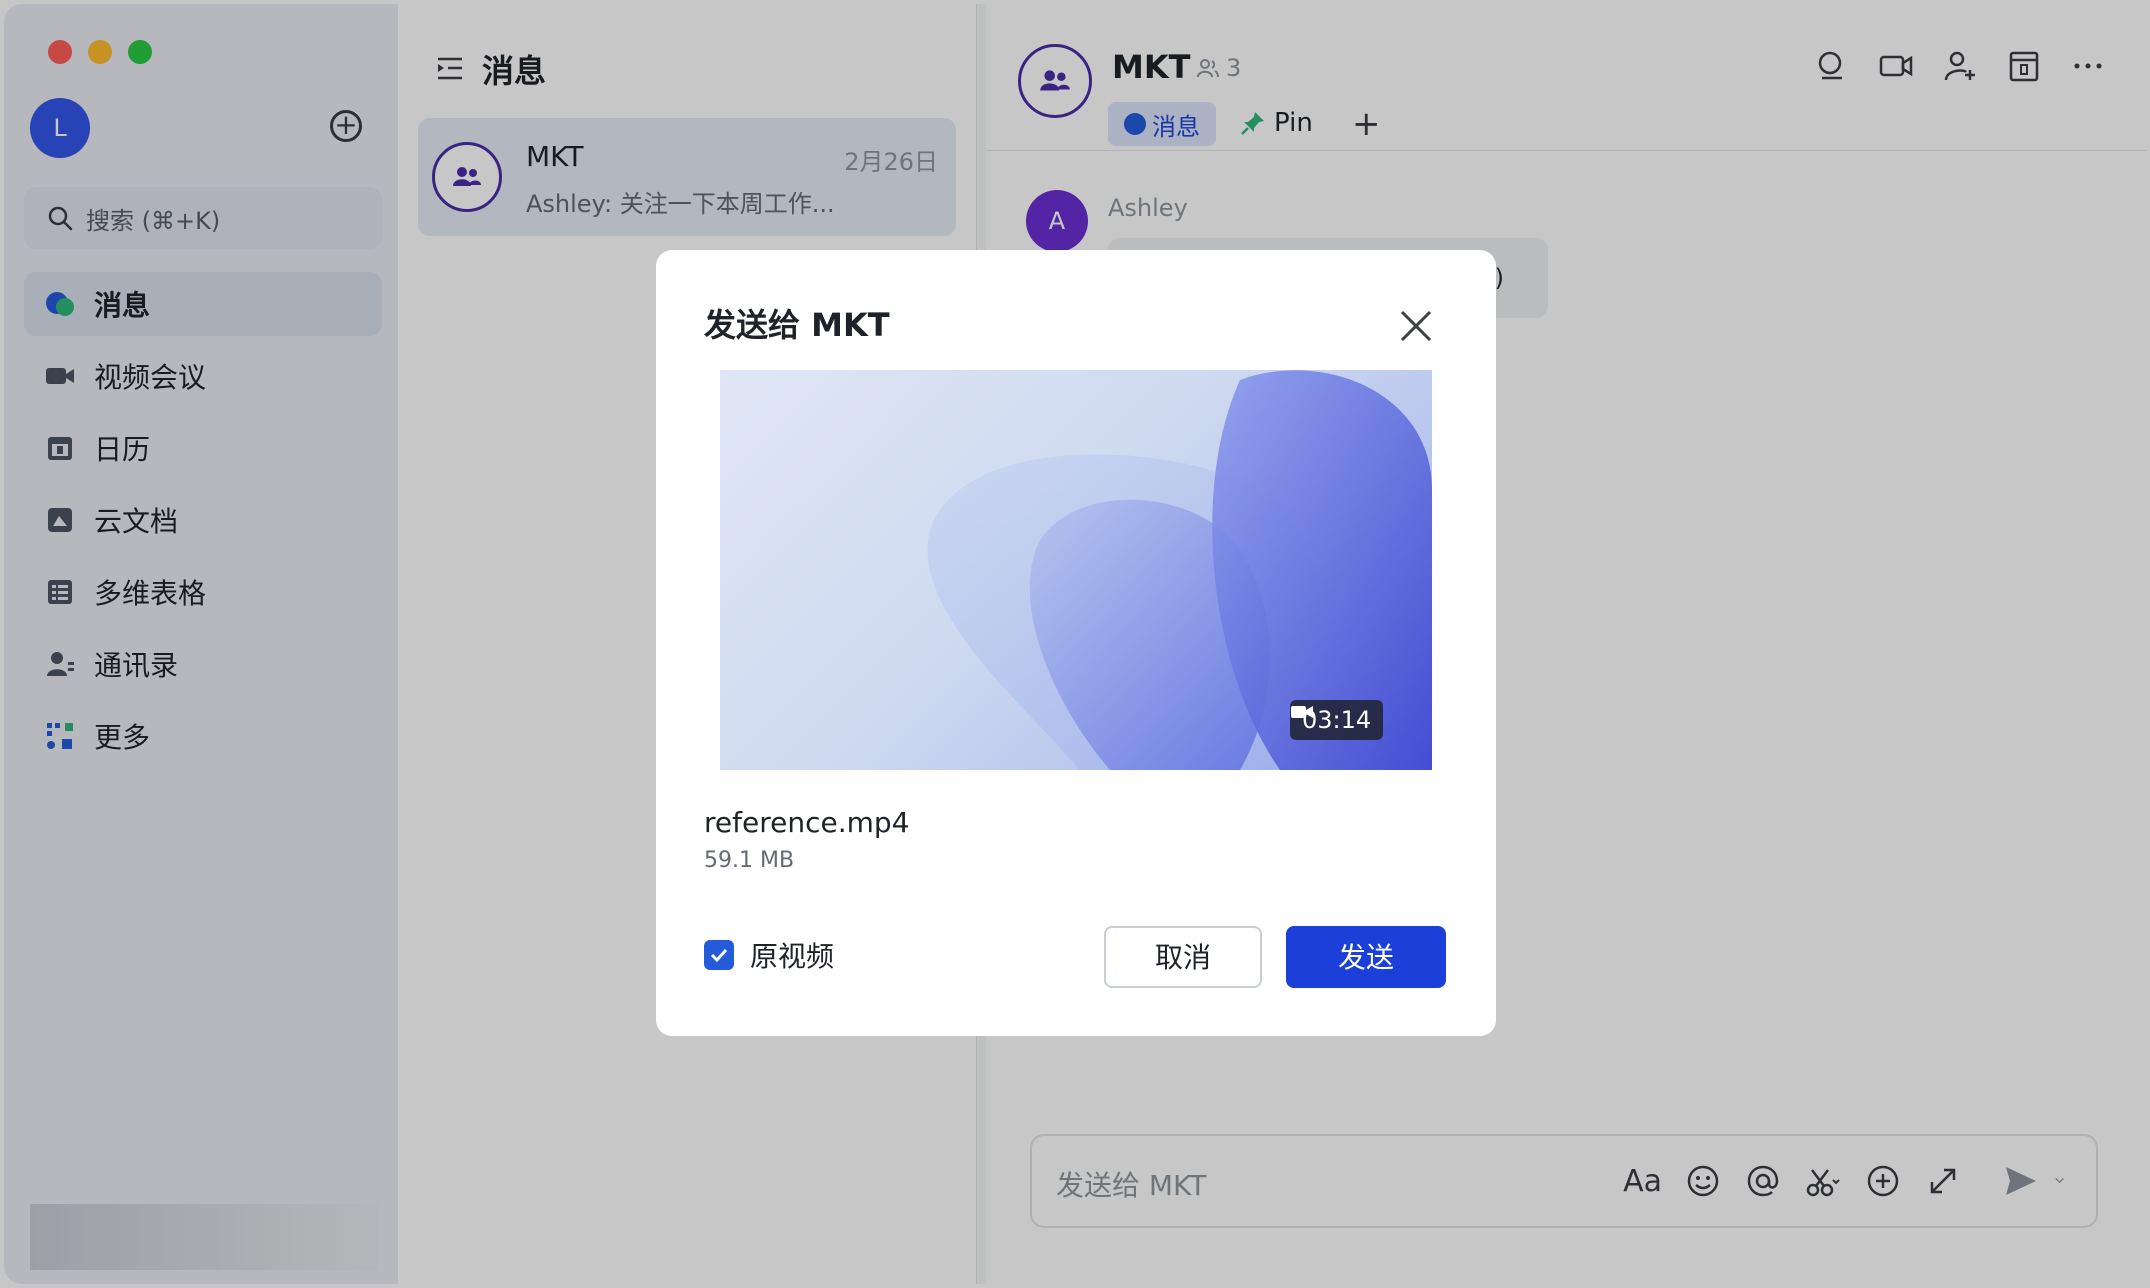 Image resolution: width=2150 pixels, height=1288 pixels. I want to click on dialog-title: 发送给 MKT, so click(797, 325).